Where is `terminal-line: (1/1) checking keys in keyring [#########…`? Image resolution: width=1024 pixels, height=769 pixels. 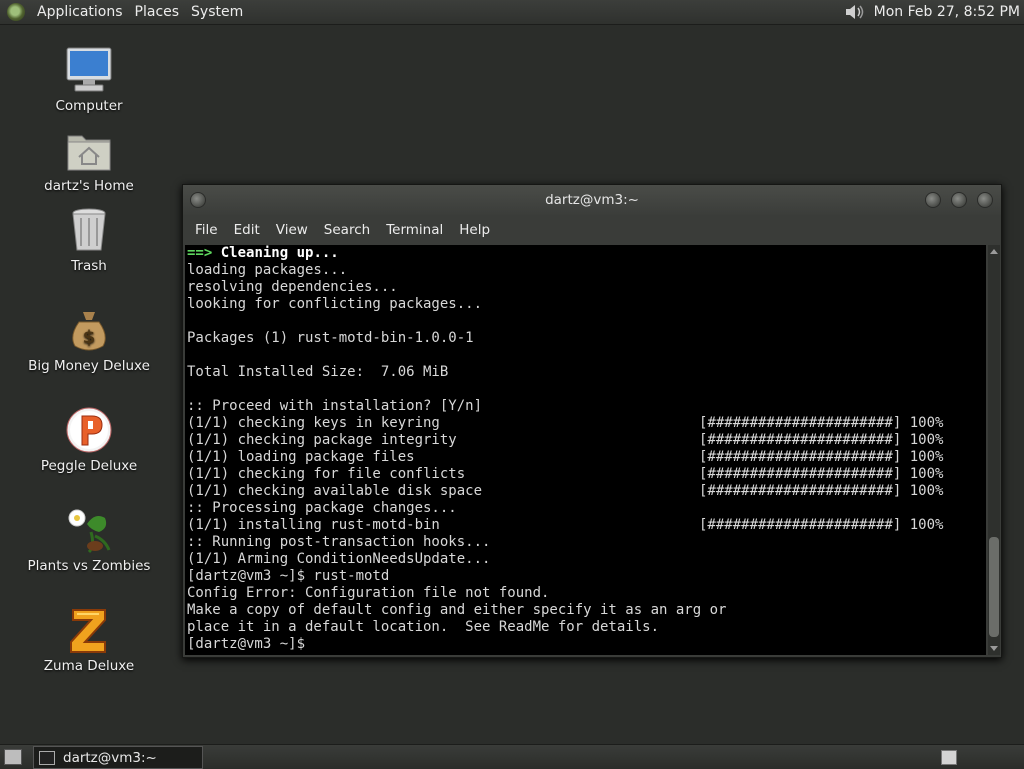 terminal-line: (1/1) checking keys in keyring [#########… is located at coordinates (586, 423).